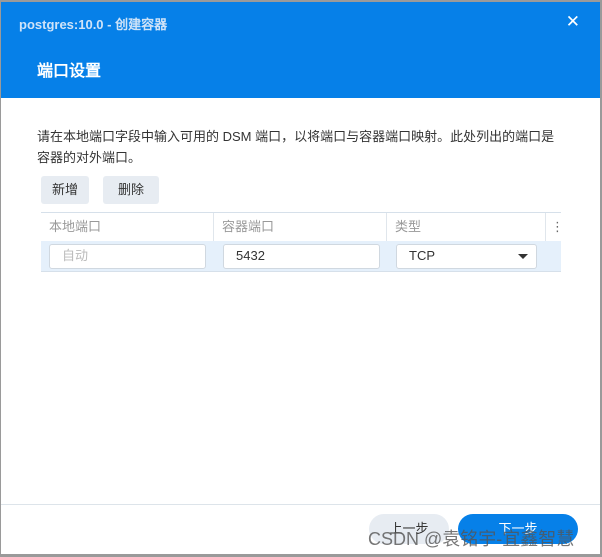  I want to click on column-container-port: 容器端口, so click(300, 227).